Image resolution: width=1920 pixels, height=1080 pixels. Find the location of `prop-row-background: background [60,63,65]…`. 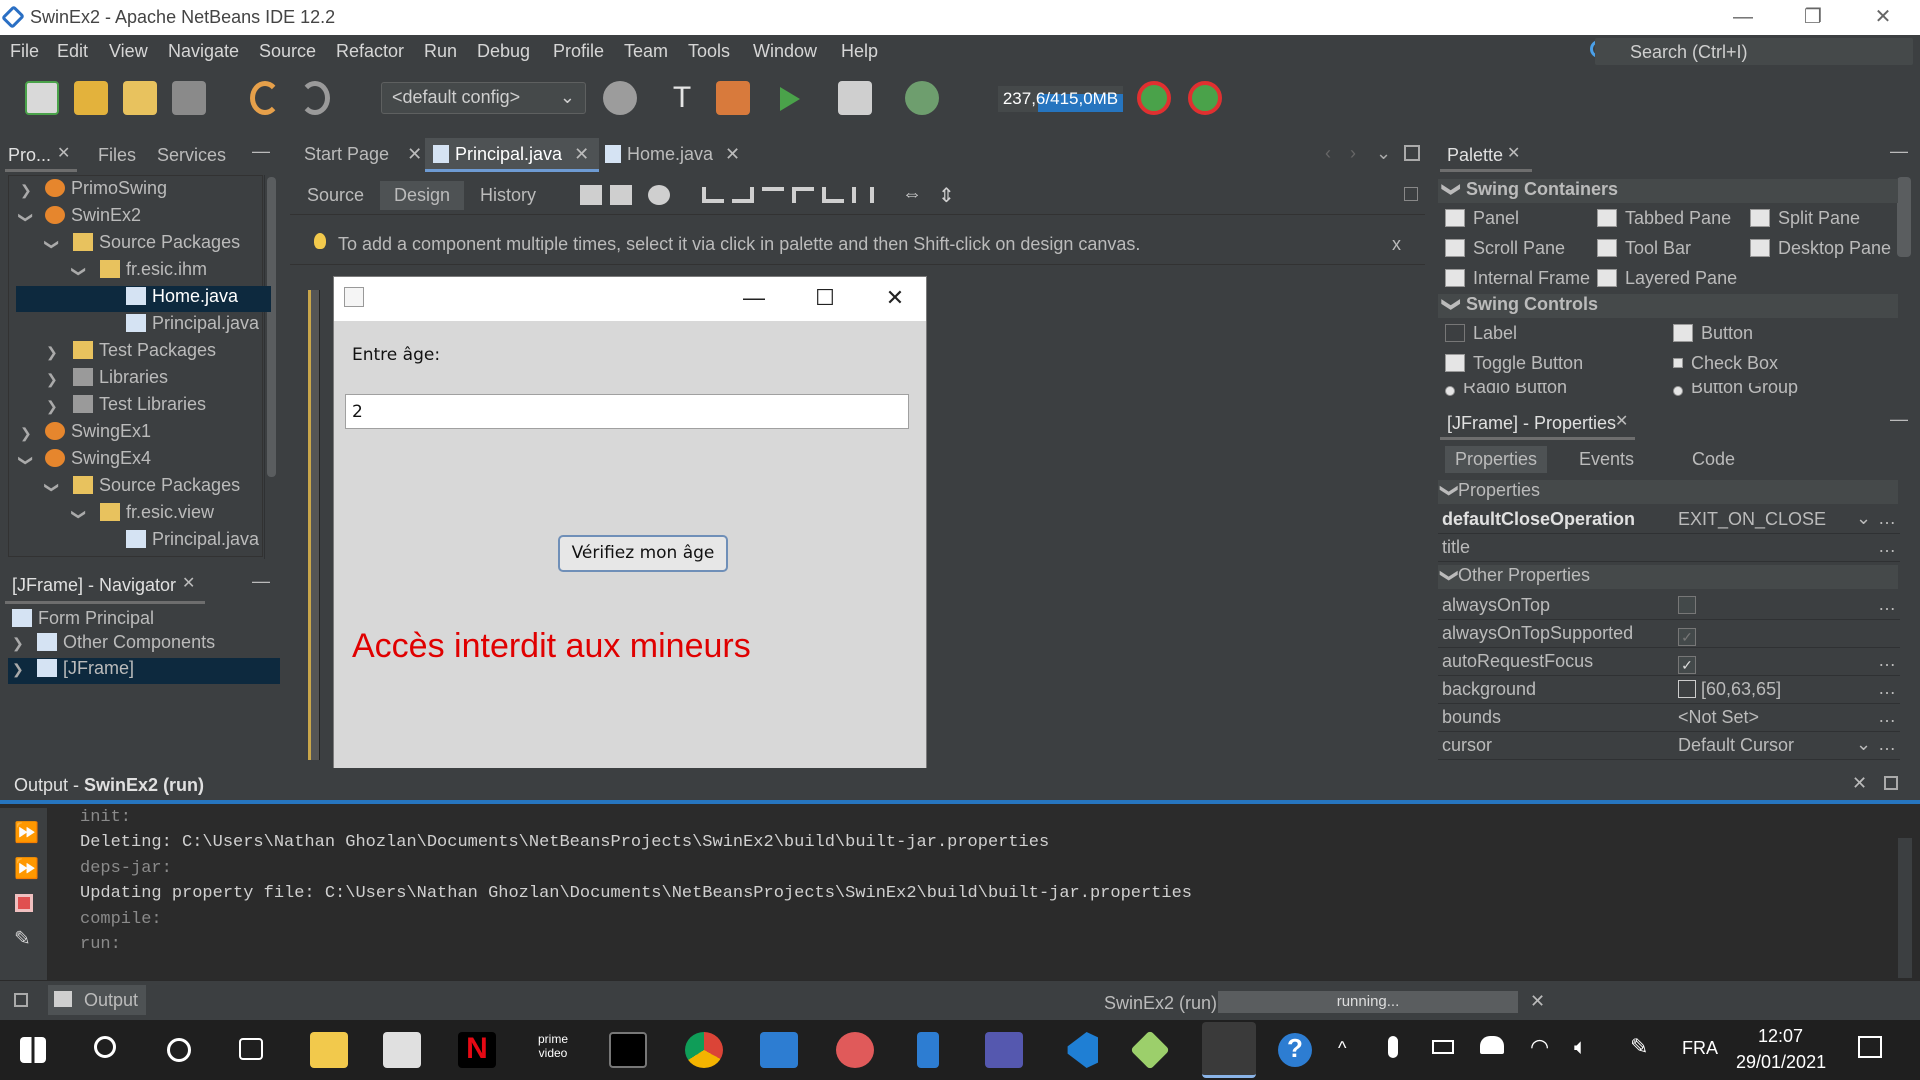

prop-row-background: background [60,63,65]… is located at coordinates (1669, 690).